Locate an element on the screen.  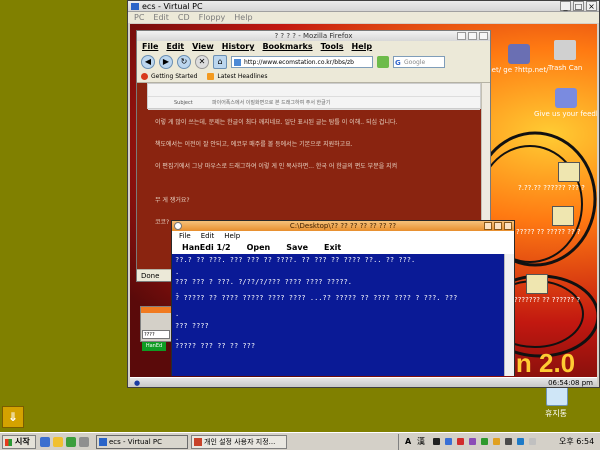
ie-quicklaunch-icon is located at coordinates (45, 442).